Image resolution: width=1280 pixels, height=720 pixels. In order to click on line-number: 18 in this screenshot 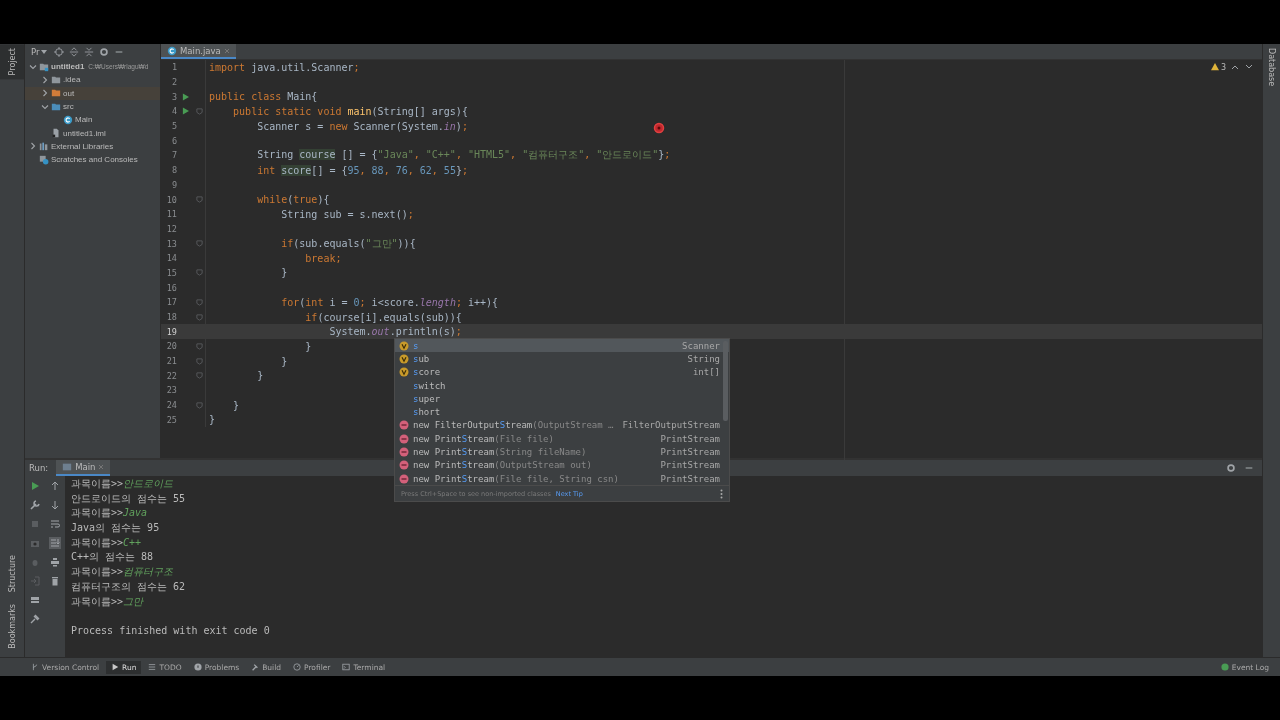, I will do `click(171, 317)`.